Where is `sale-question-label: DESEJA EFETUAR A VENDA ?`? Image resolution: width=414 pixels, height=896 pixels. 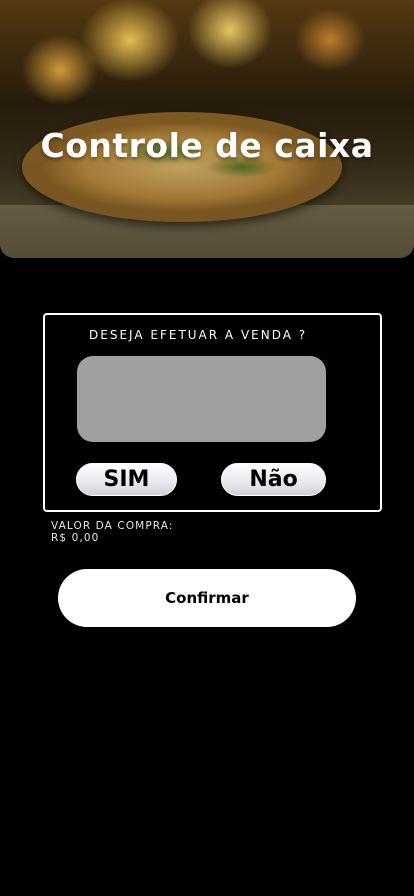 sale-question-label: DESEJA EFETUAR A VENDA ? is located at coordinates (198, 335).